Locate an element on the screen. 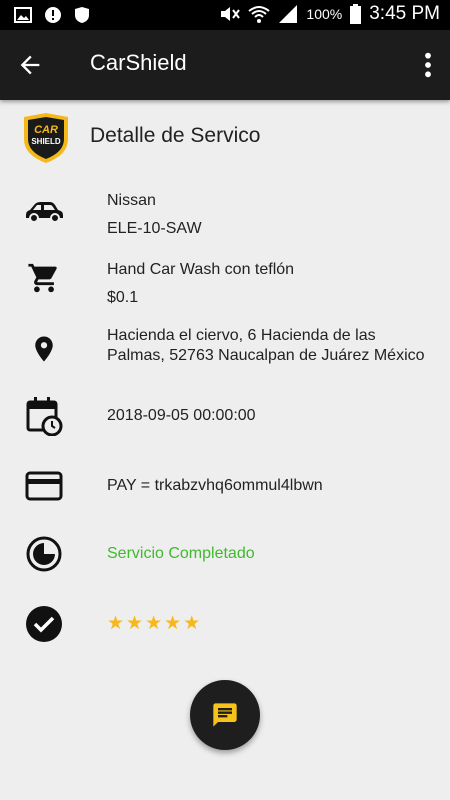 The width and height of the screenshot is (450, 800). vehicle-plate: ELE-10-SAW is located at coordinates (154, 228).